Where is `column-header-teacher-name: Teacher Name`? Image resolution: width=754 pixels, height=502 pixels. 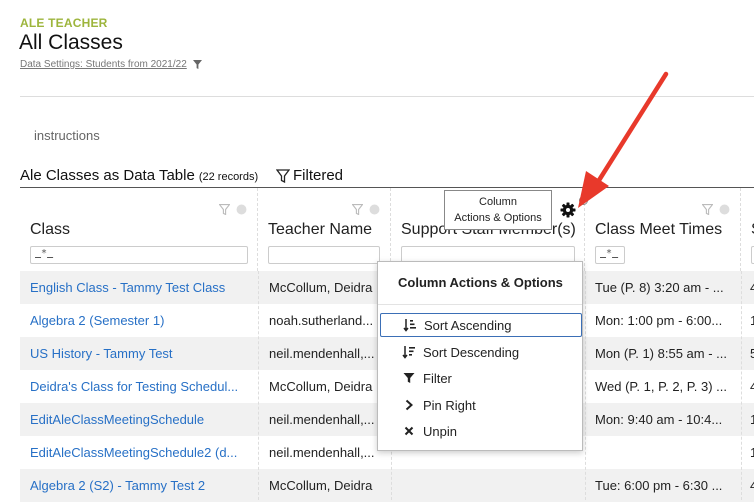 column-header-teacher-name: Teacher Name is located at coordinates (324, 229).